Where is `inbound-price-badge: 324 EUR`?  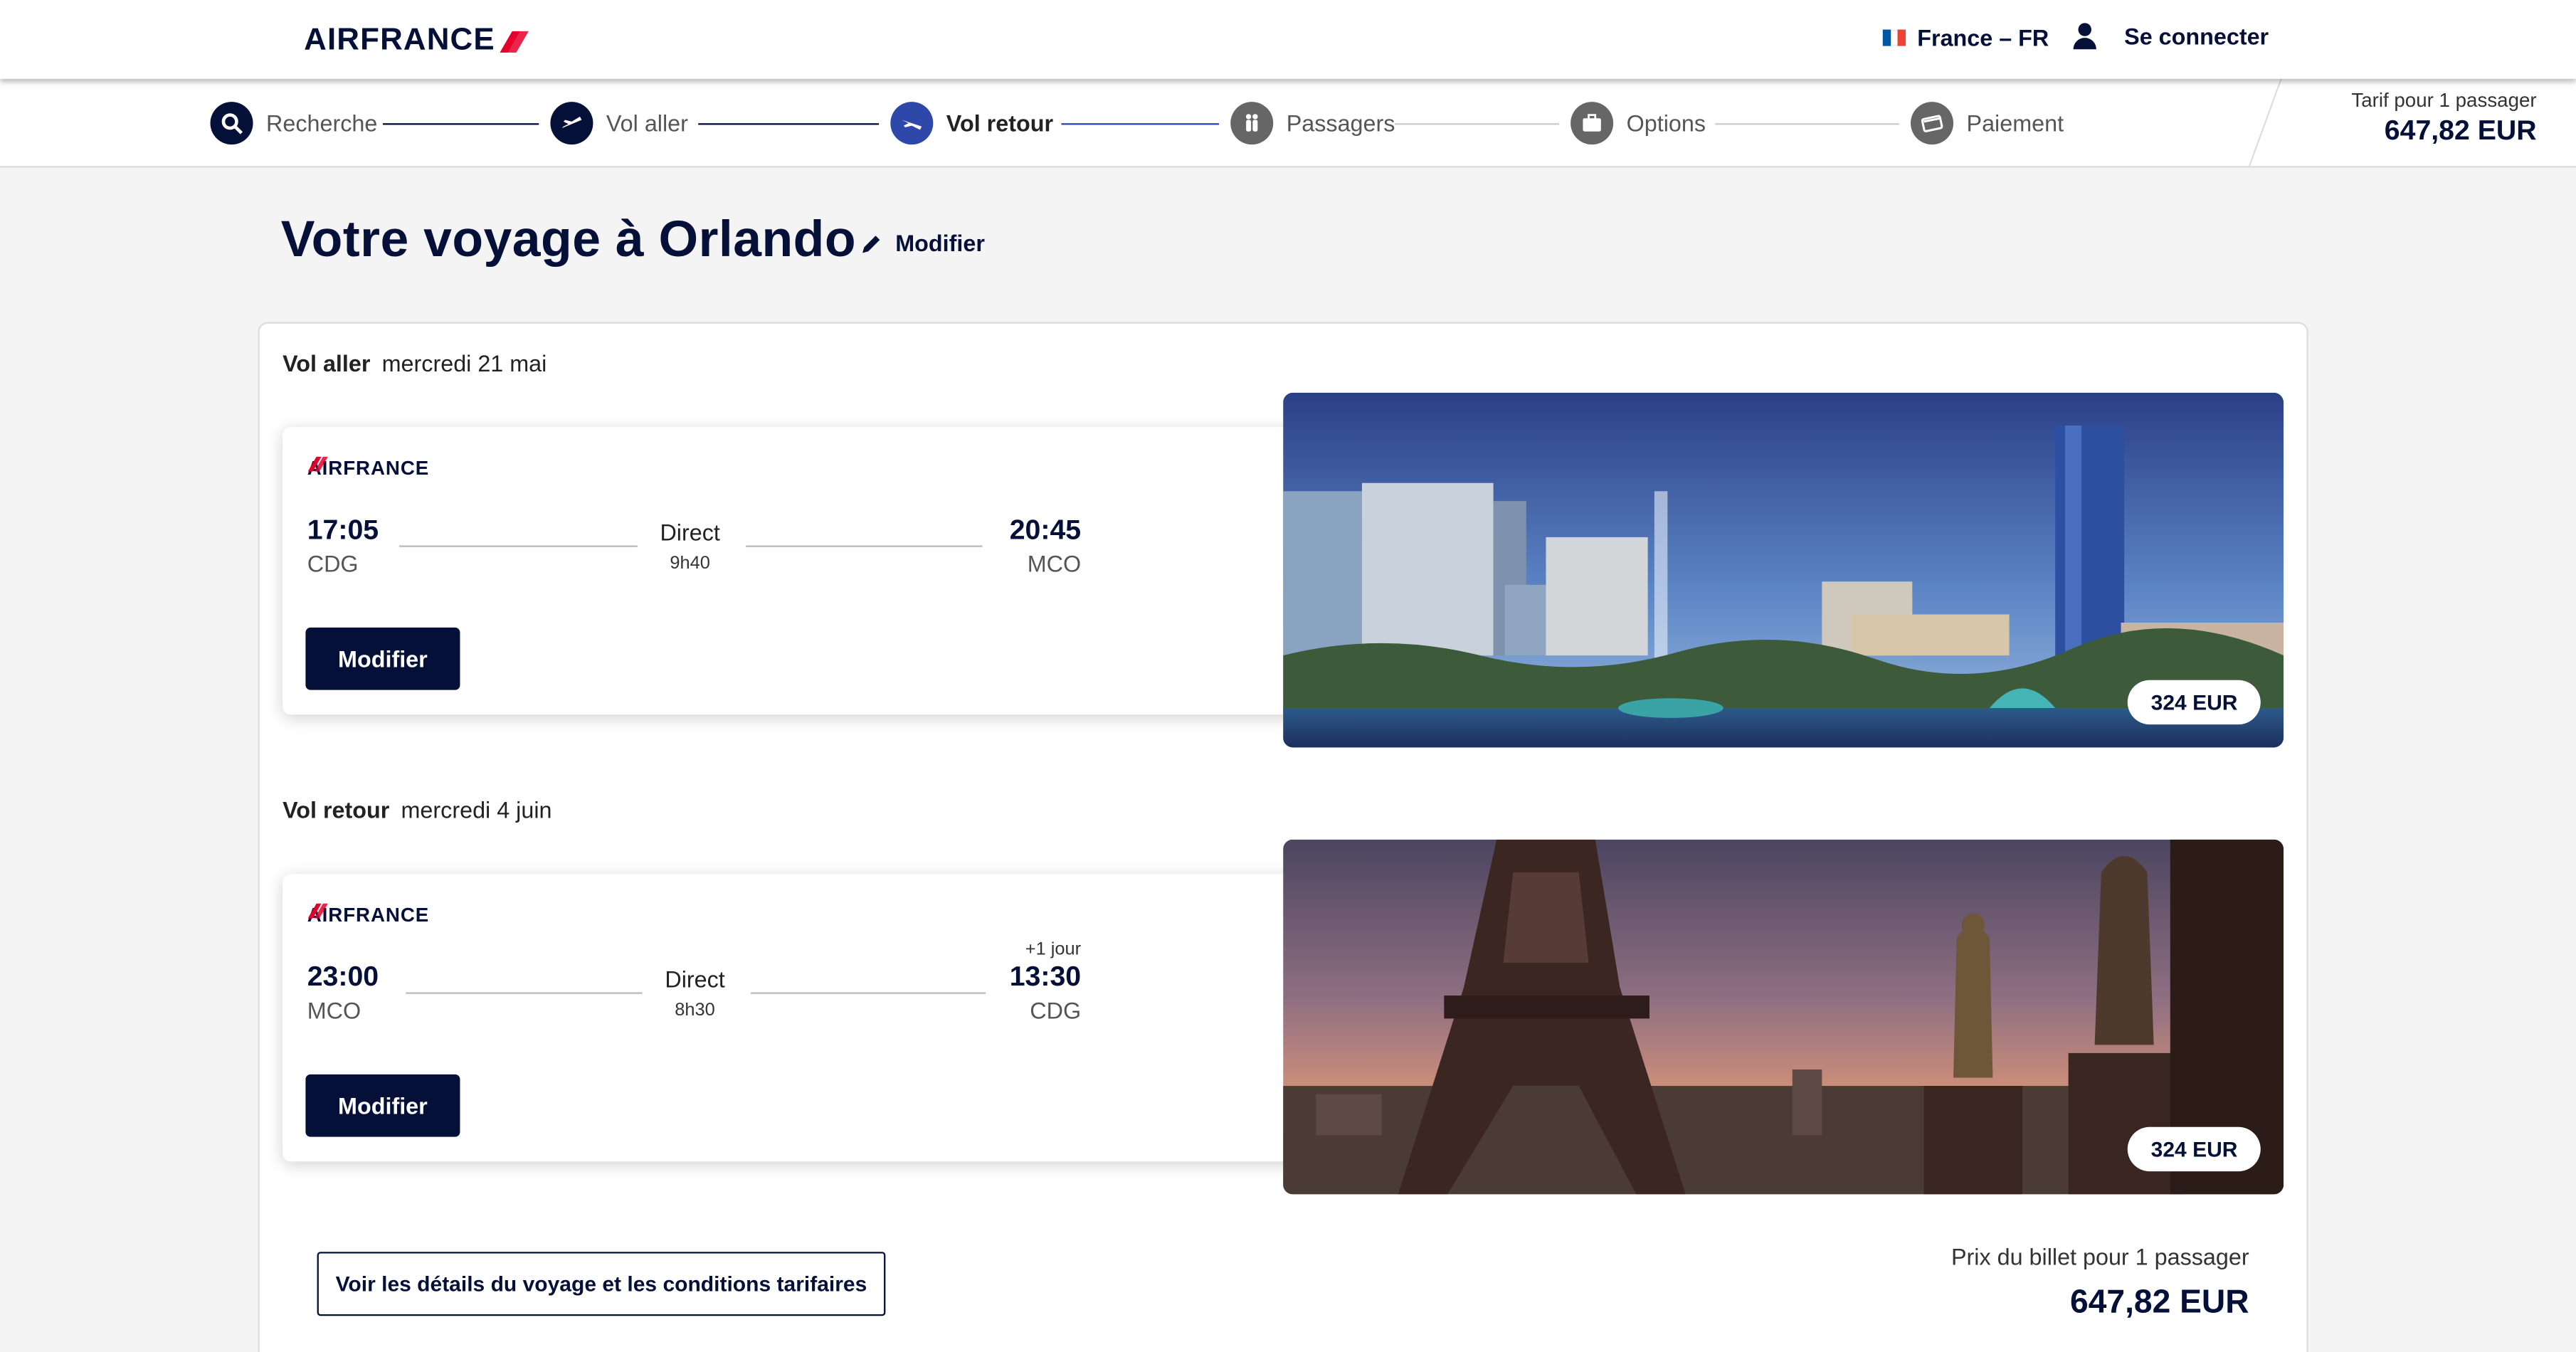
inbound-price-badge: 324 EUR is located at coordinates (2194, 1149).